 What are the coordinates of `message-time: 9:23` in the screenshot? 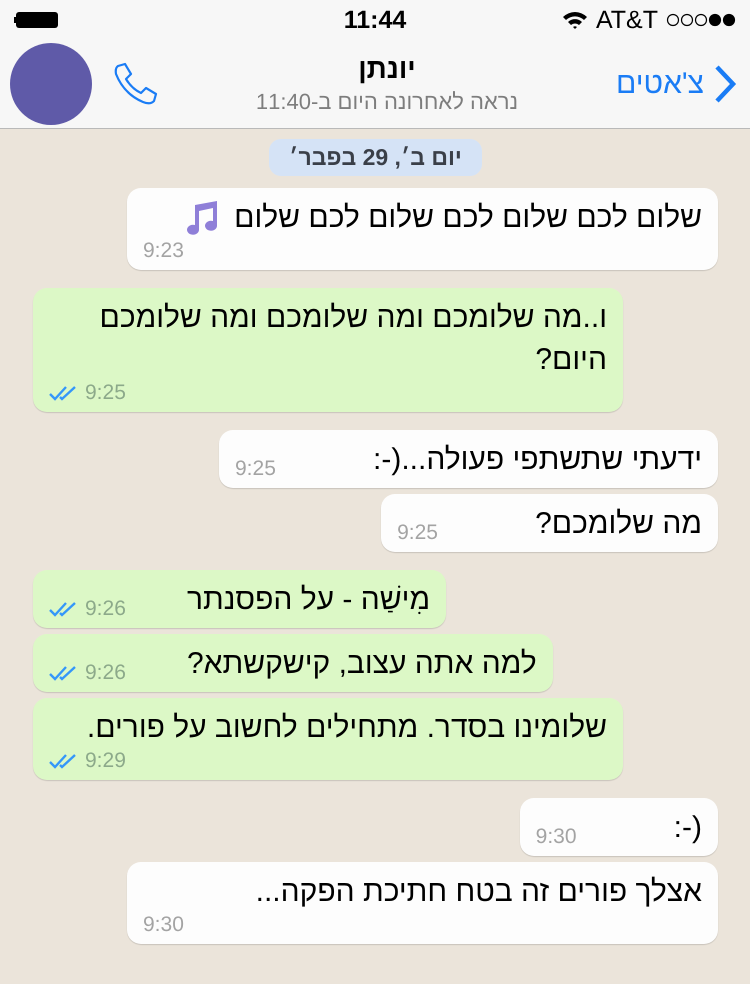 It's located at (163, 251).